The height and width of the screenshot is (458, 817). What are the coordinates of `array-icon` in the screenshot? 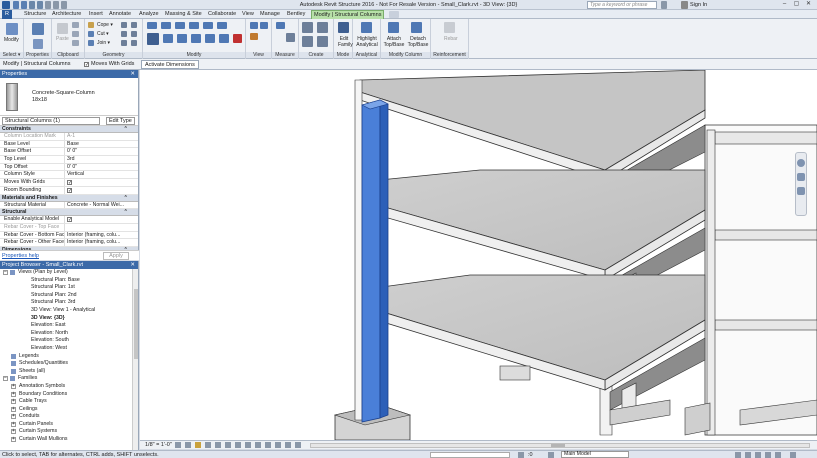 It's located at (210, 38).